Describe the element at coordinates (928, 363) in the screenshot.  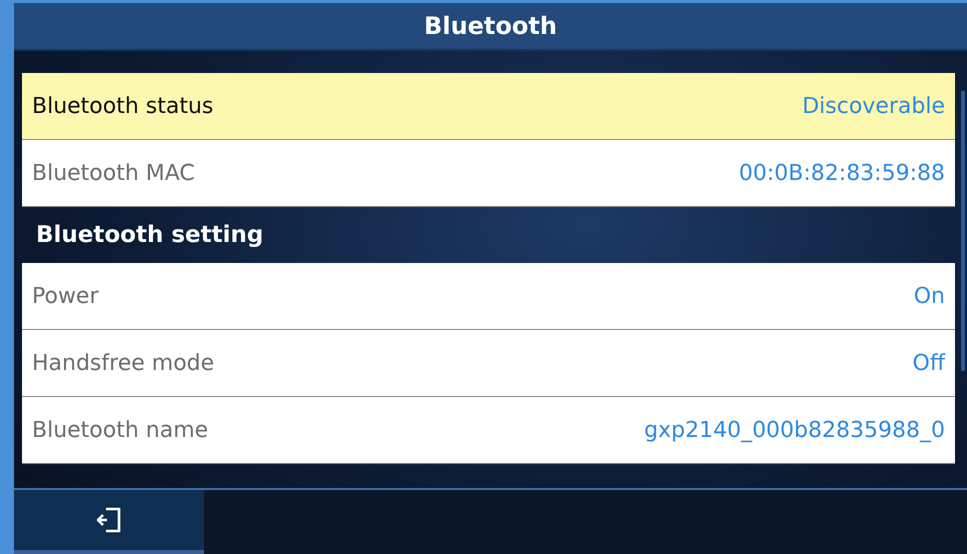
I see `setting-value: Off` at that location.